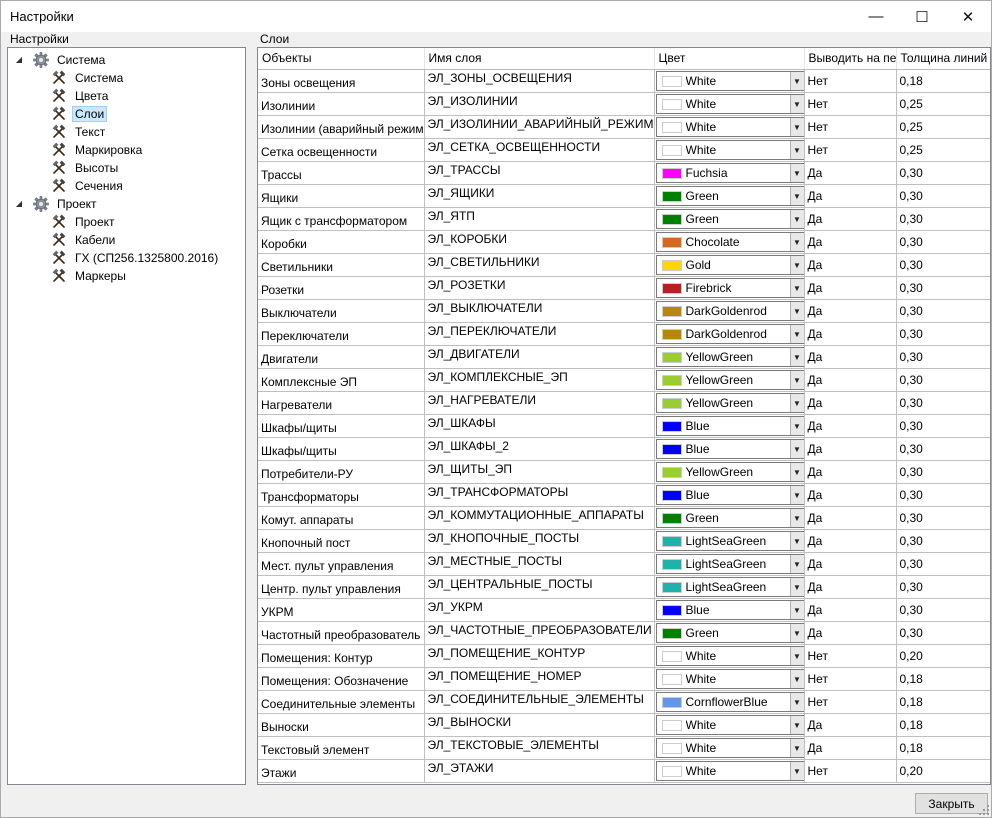 Image resolution: width=992 pixels, height=818 pixels. What do you see at coordinates (729, 173) in the screenshot?
I see `color-cell: Fuchsia ▼` at bounding box center [729, 173].